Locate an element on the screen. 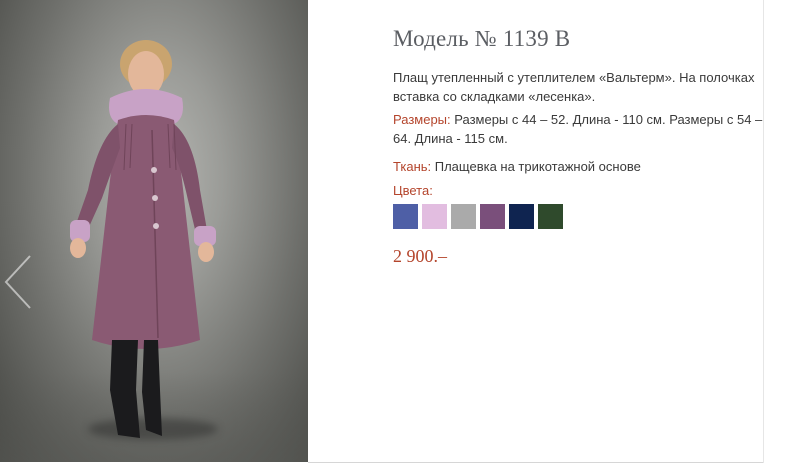 The image size is (791, 469). colors-label: Цвета: is located at coordinates (413, 190).